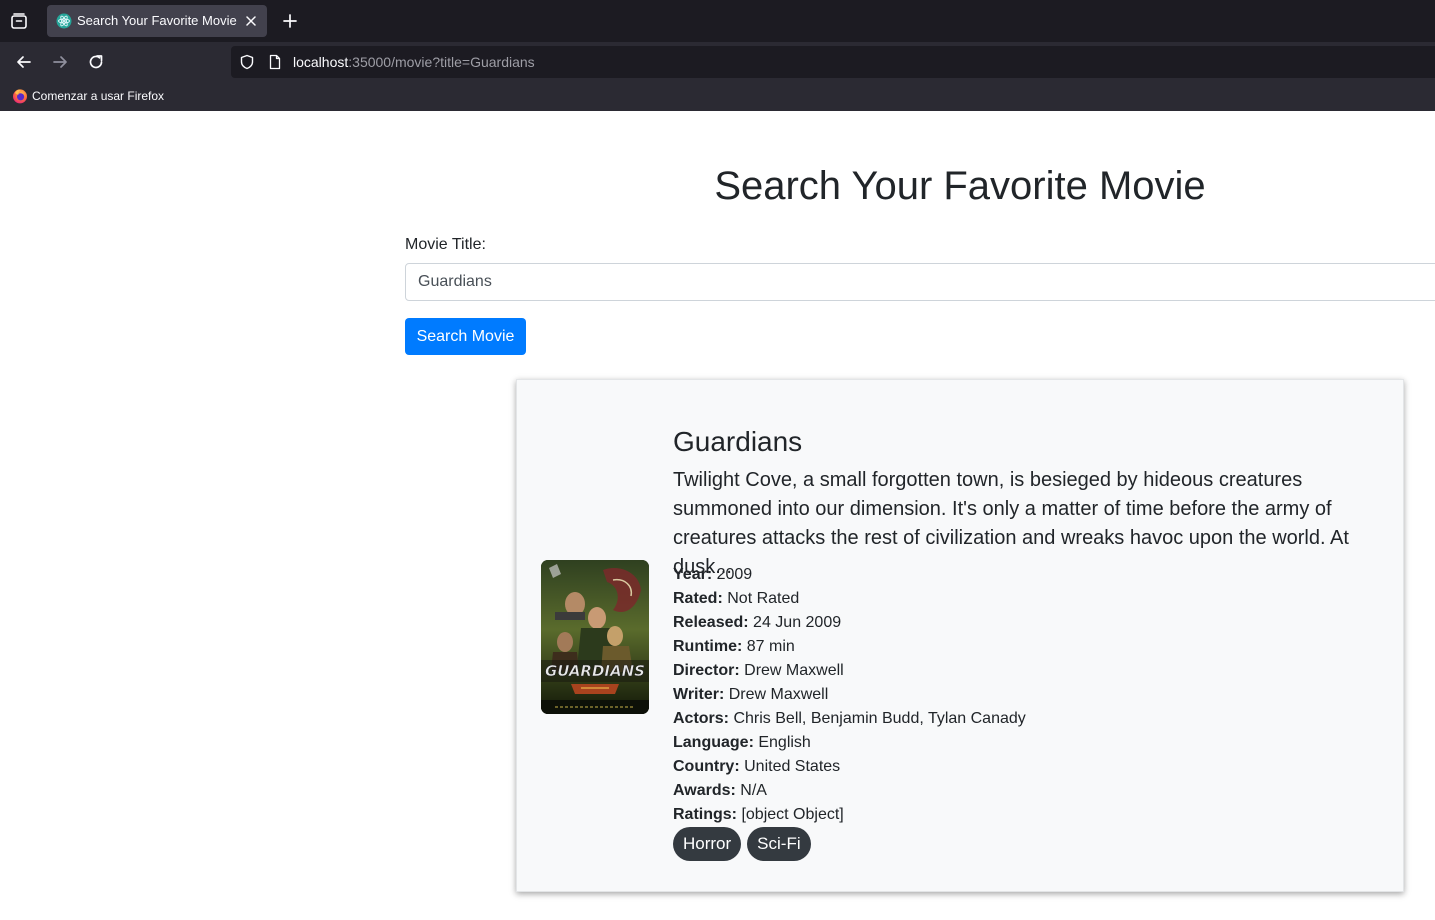  What do you see at coordinates (465, 336) in the screenshot?
I see `search-movie-button: Search Movie` at bounding box center [465, 336].